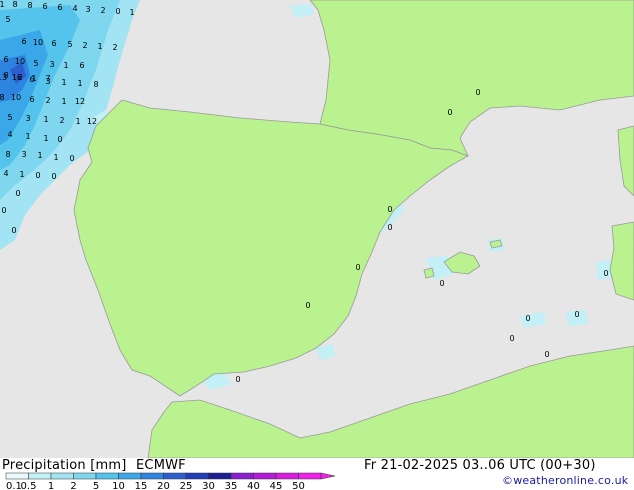 The image size is (634, 490). I want to click on scale-label: 15, so click(141, 485).